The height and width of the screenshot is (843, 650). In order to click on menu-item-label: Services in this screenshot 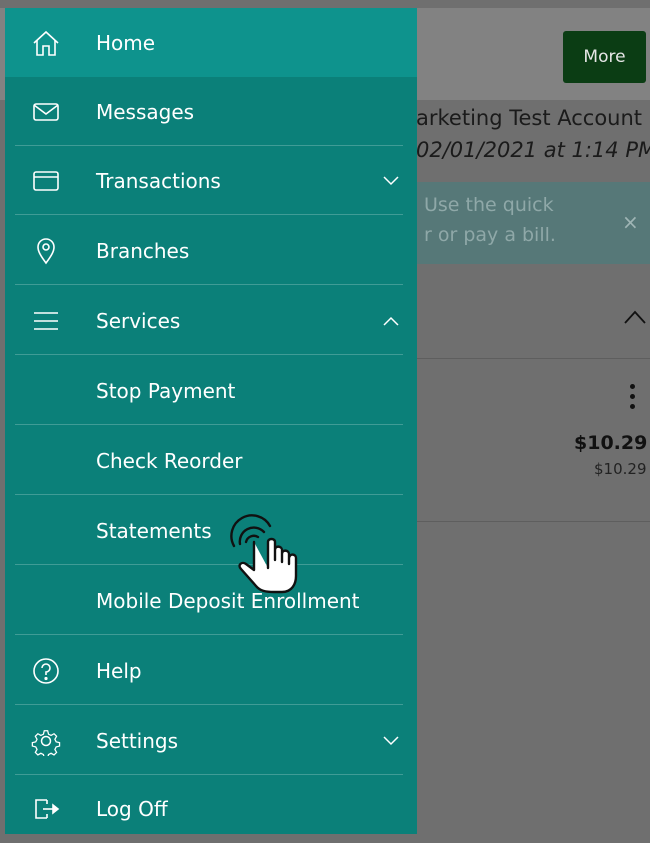, I will do `click(138, 320)`.